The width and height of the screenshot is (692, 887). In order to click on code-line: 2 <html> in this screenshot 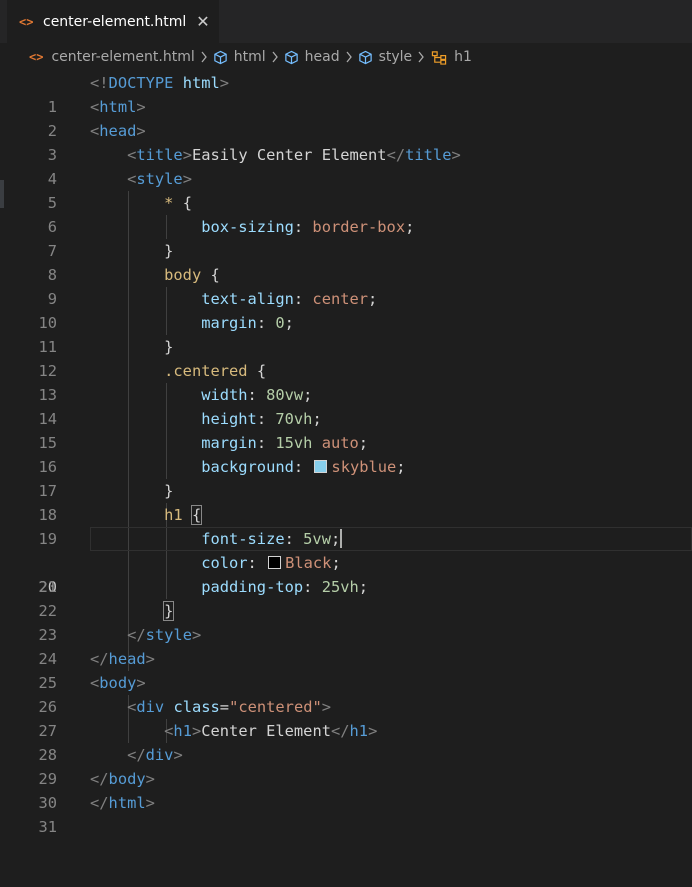, I will do `click(346, 117)`.